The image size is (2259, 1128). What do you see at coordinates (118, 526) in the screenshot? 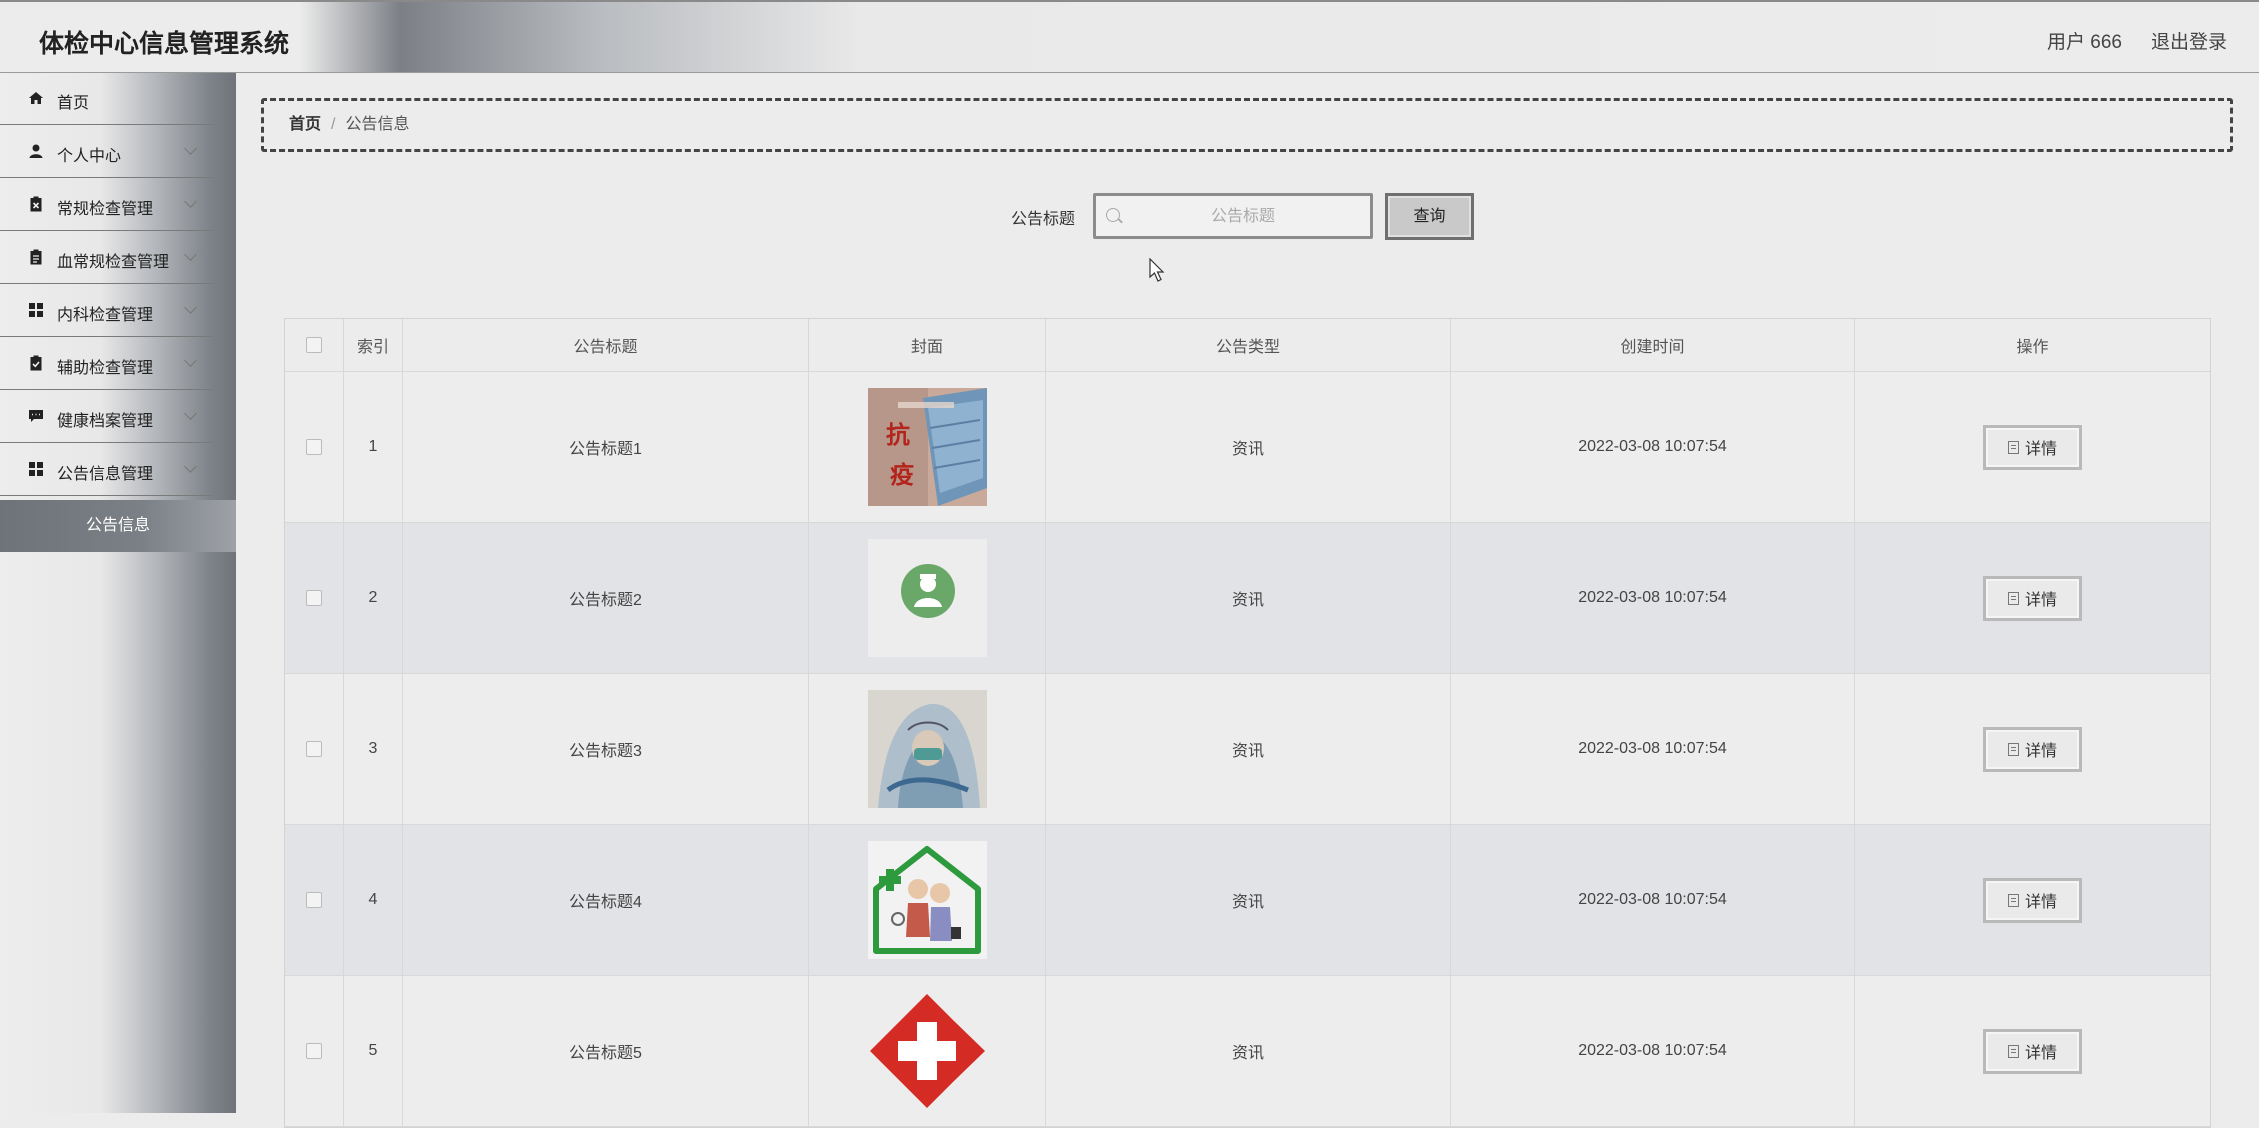
I see `submenu-item-notice-info: 公告信息` at bounding box center [118, 526].